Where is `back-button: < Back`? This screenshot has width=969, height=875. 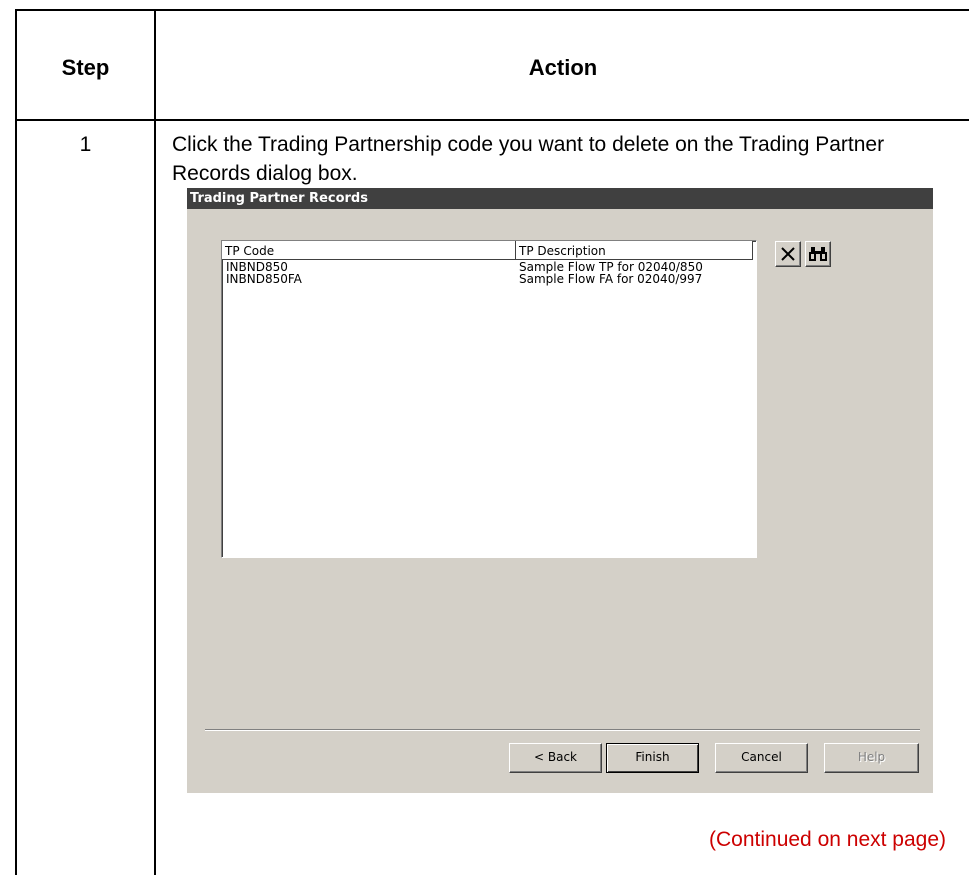
back-button: < Back is located at coordinates (555, 758).